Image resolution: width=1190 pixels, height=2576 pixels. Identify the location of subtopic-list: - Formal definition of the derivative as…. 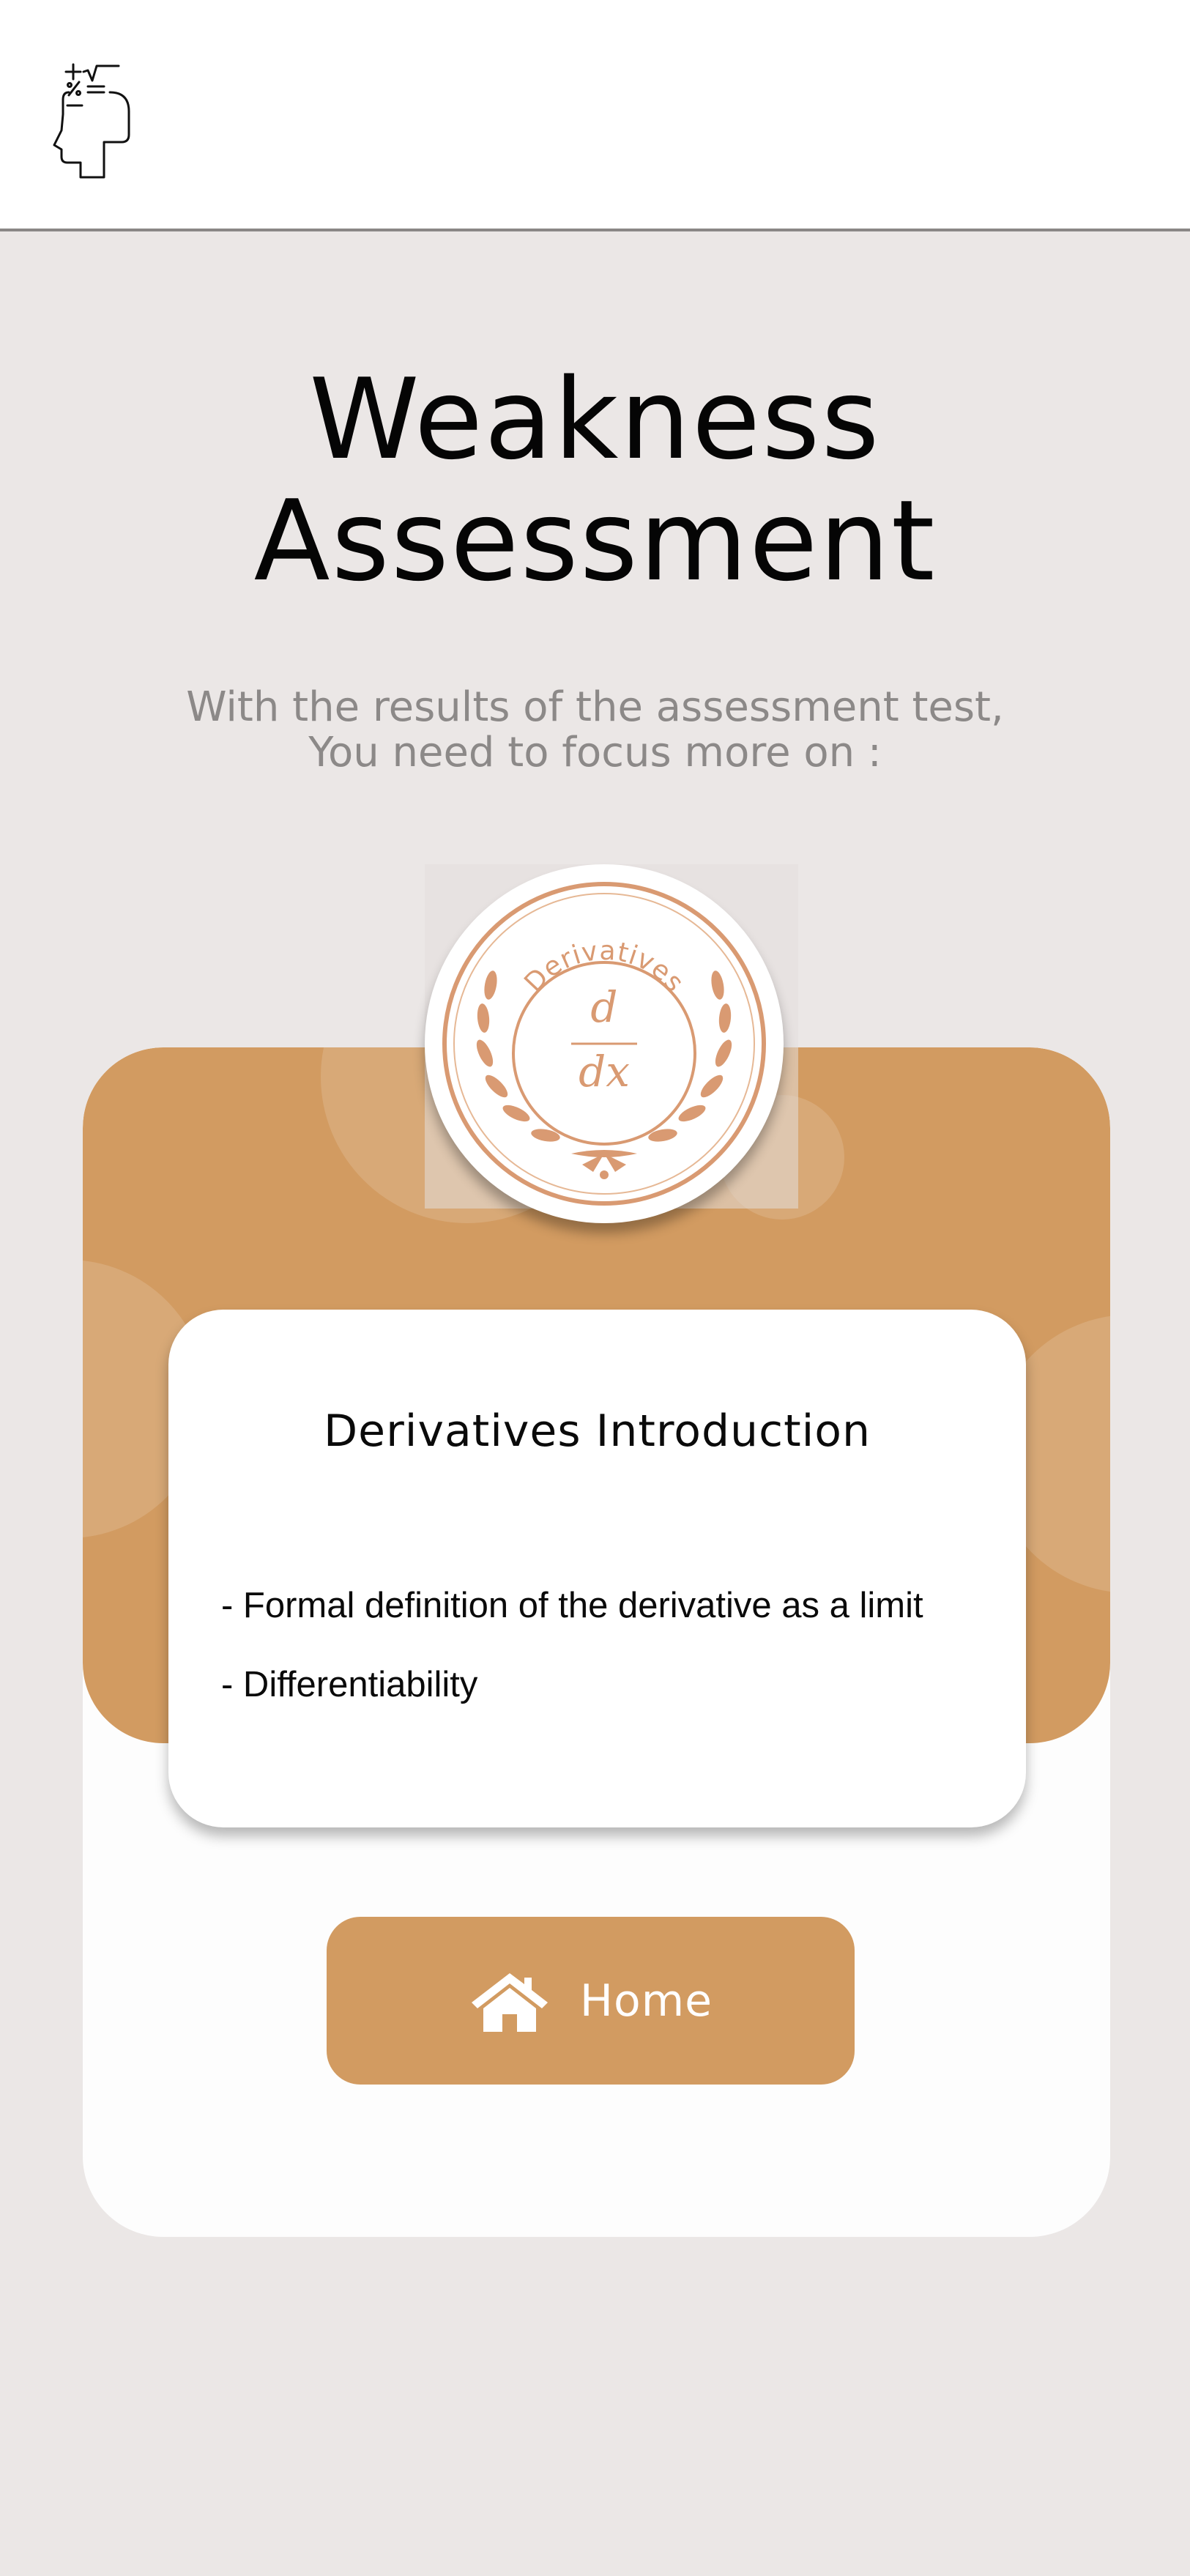
(572, 1645).